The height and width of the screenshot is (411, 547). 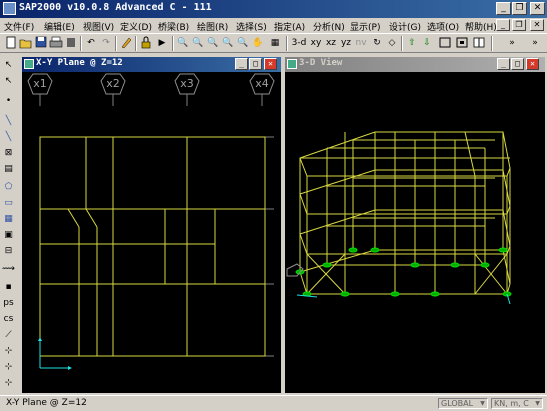 I want to click on view-nv-button: nv, so click(x=361, y=43).